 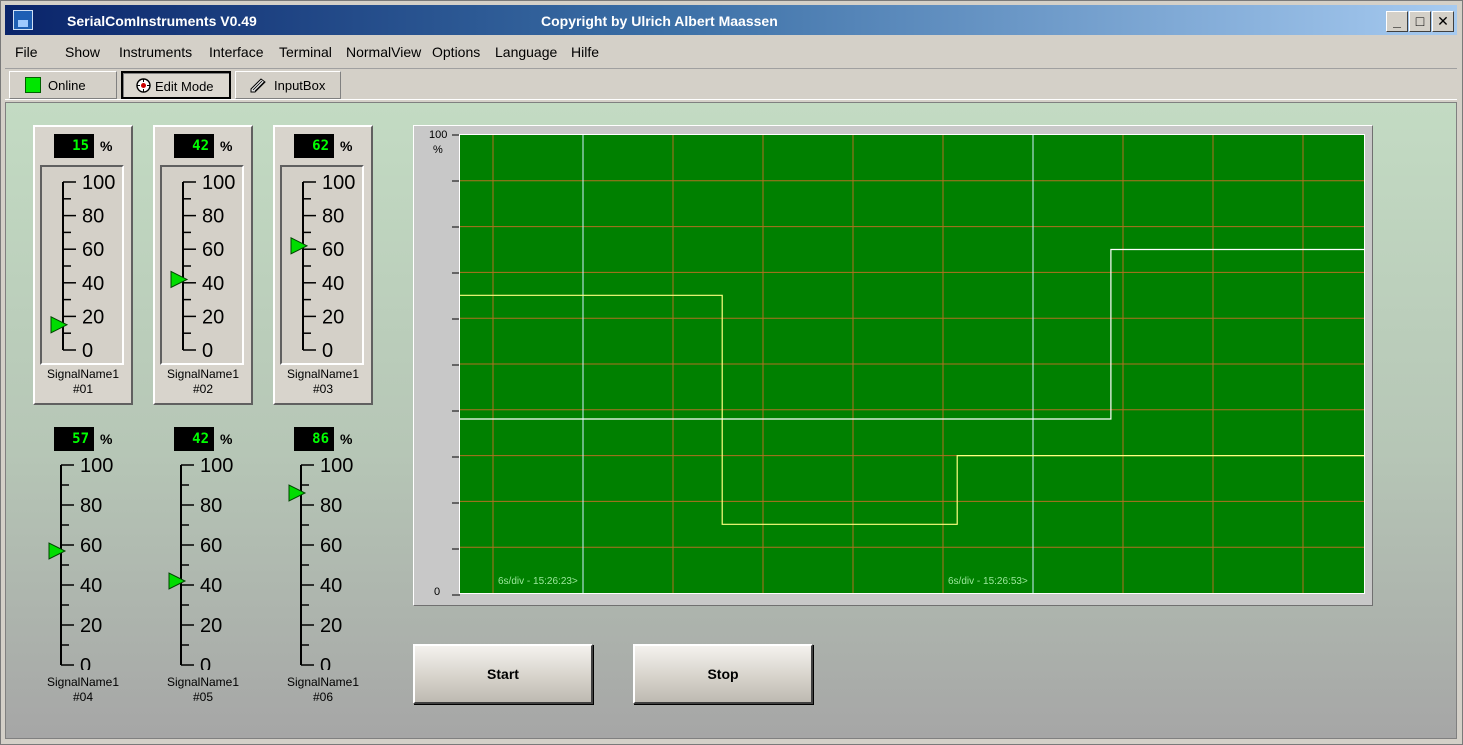 What do you see at coordinates (83, 389) in the screenshot?
I see `signal-id: #01` at bounding box center [83, 389].